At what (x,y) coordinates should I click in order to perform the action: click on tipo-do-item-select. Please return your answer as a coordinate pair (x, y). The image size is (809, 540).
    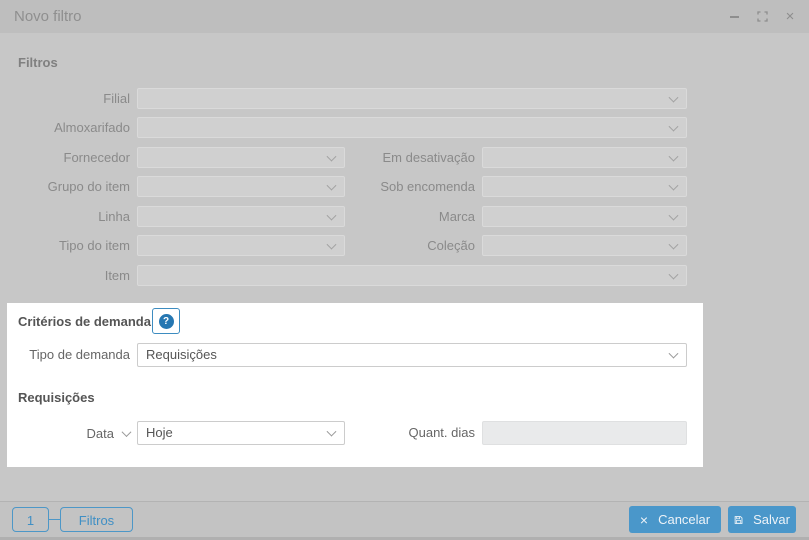
    Looking at the image, I should click on (241, 245).